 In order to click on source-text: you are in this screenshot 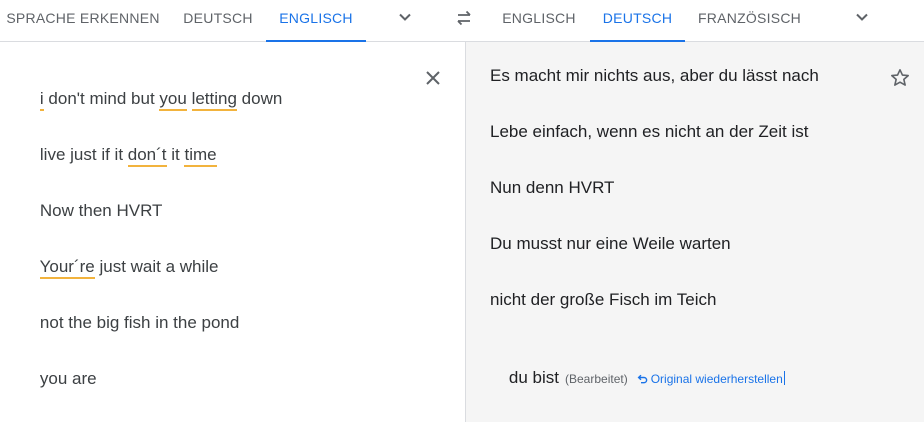, I will do `click(68, 378)`.